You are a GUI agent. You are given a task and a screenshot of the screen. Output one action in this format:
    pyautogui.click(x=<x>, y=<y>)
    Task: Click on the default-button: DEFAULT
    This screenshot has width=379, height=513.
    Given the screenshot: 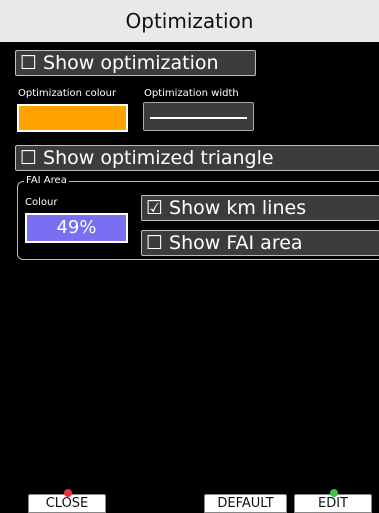 What is the action you would take?
    pyautogui.click(x=245, y=503)
    